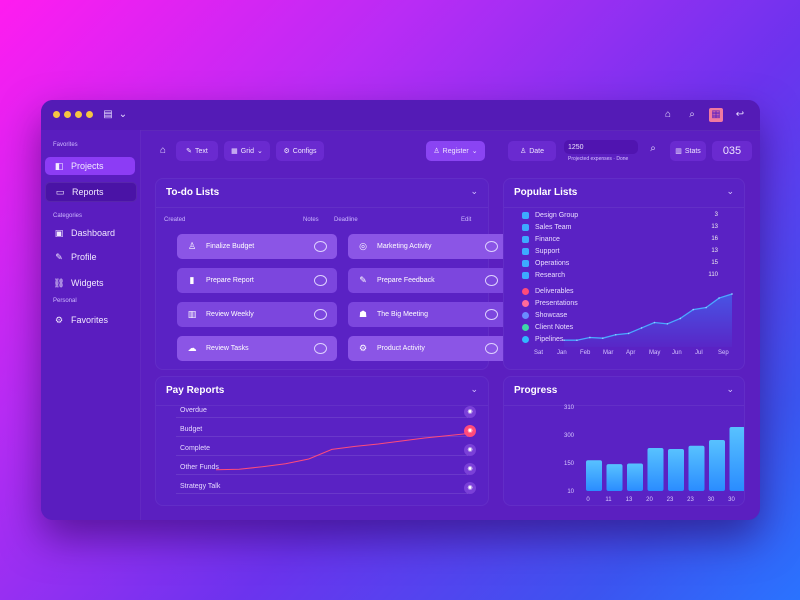 The image size is (800, 600). I want to click on todo-card: ▮ Prepare Report, so click(257, 280).